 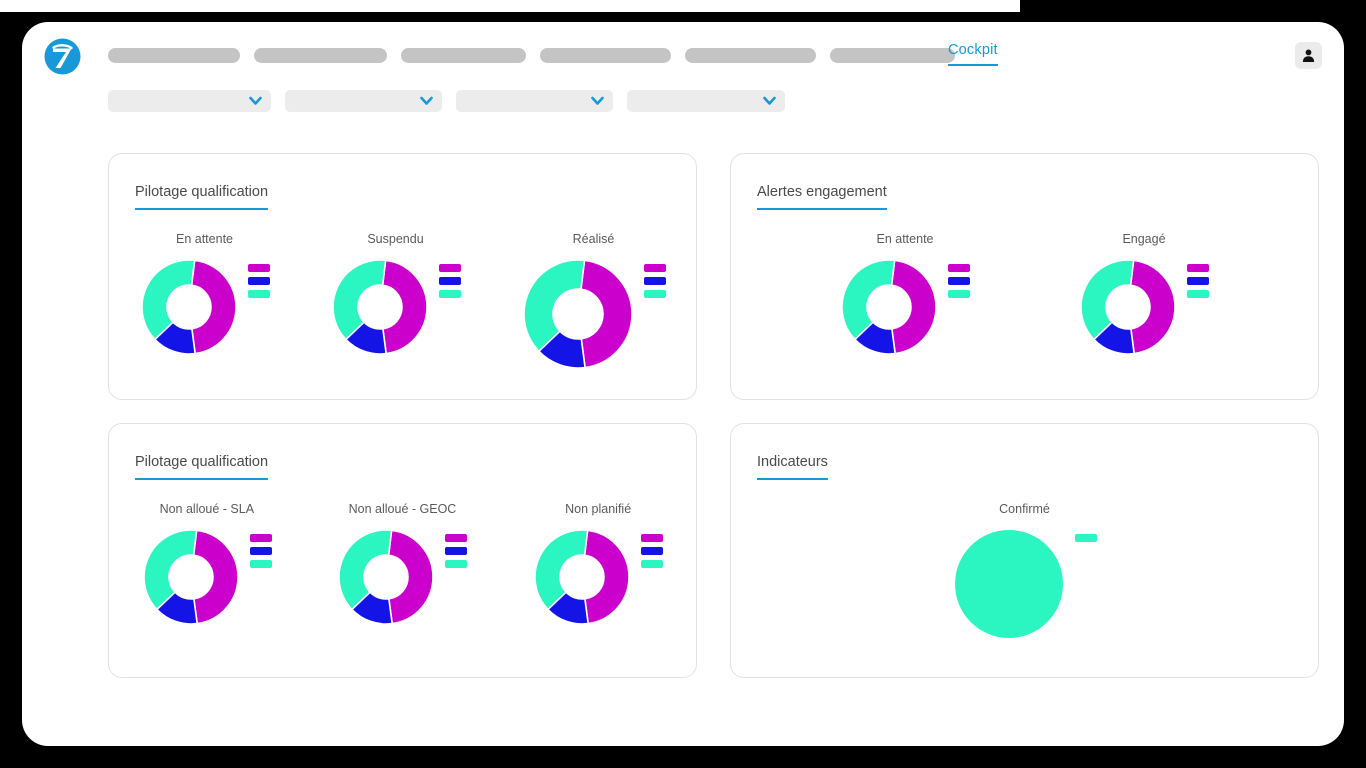 I want to click on filter-bar, so click(x=446, y=101).